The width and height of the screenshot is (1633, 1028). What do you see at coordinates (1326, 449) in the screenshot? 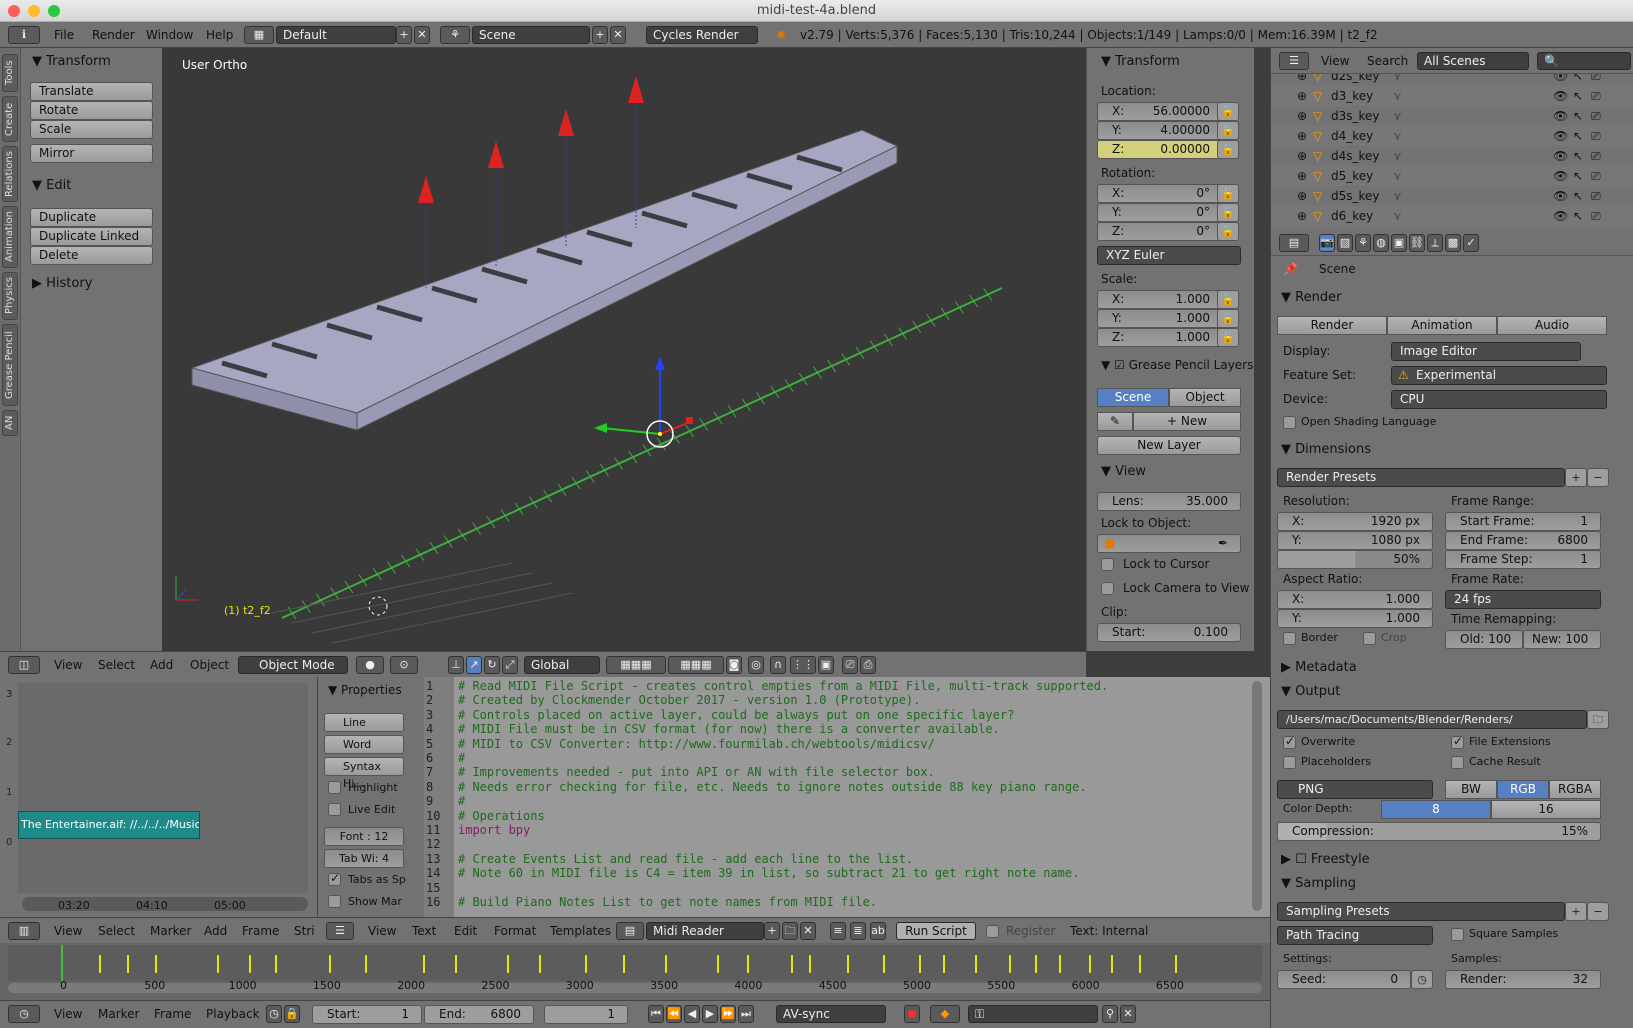
I see `dimensions-panel-title: ▼ Dimensions` at bounding box center [1326, 449].